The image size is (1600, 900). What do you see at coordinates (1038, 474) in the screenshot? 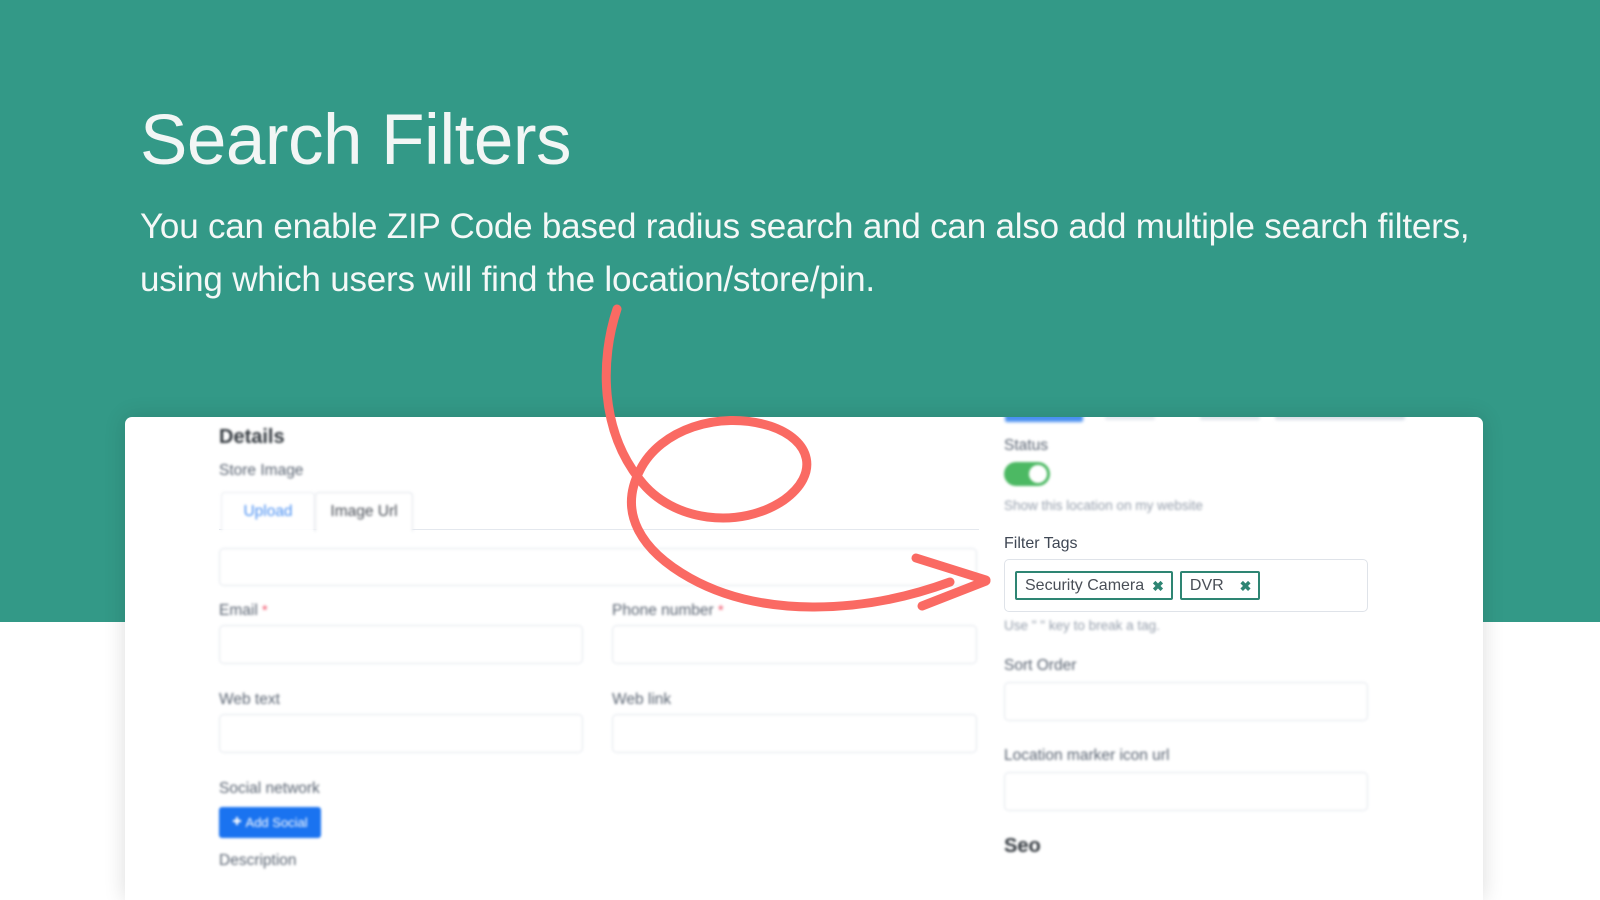
I see `toggle-knob` at bounding box center [1038, 474].